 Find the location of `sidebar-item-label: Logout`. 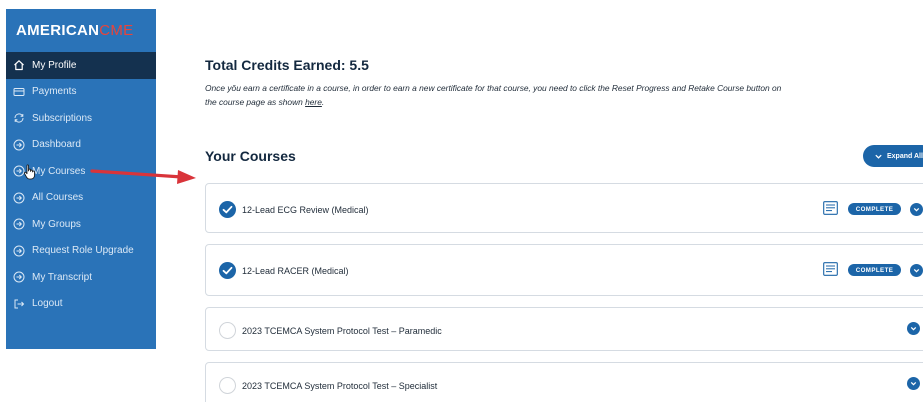

sidebar-item-label: Logout is located at coordinates (47, 304).